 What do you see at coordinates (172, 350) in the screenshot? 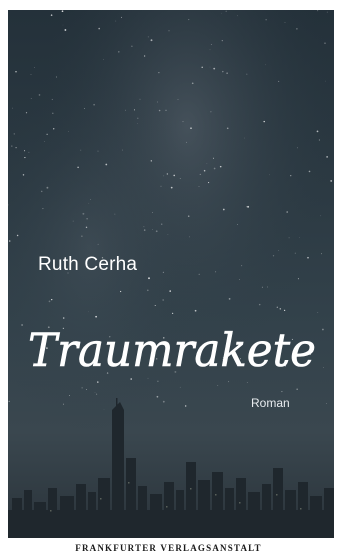
I see `book-title-text: Traumrakete` at bounding box center [172, 350].